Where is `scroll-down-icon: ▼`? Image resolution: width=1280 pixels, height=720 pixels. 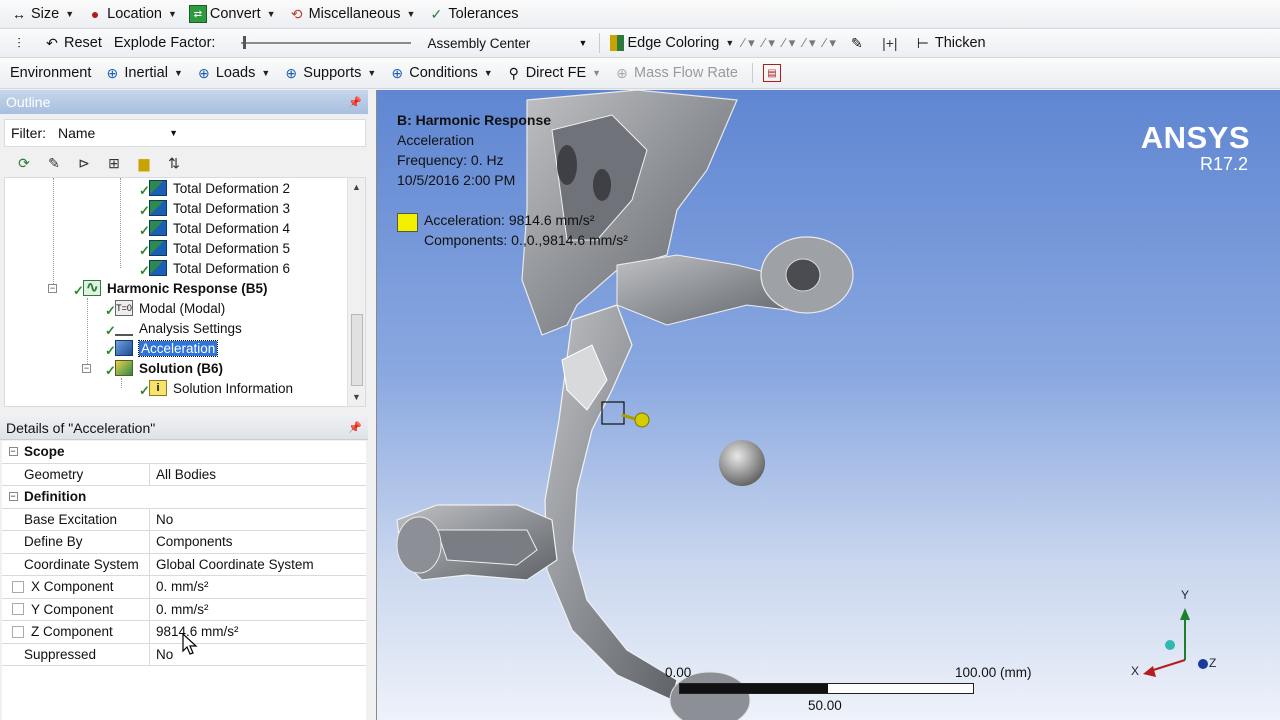
scroll-down-icon: ▼ is located at coordinates (356, 397).